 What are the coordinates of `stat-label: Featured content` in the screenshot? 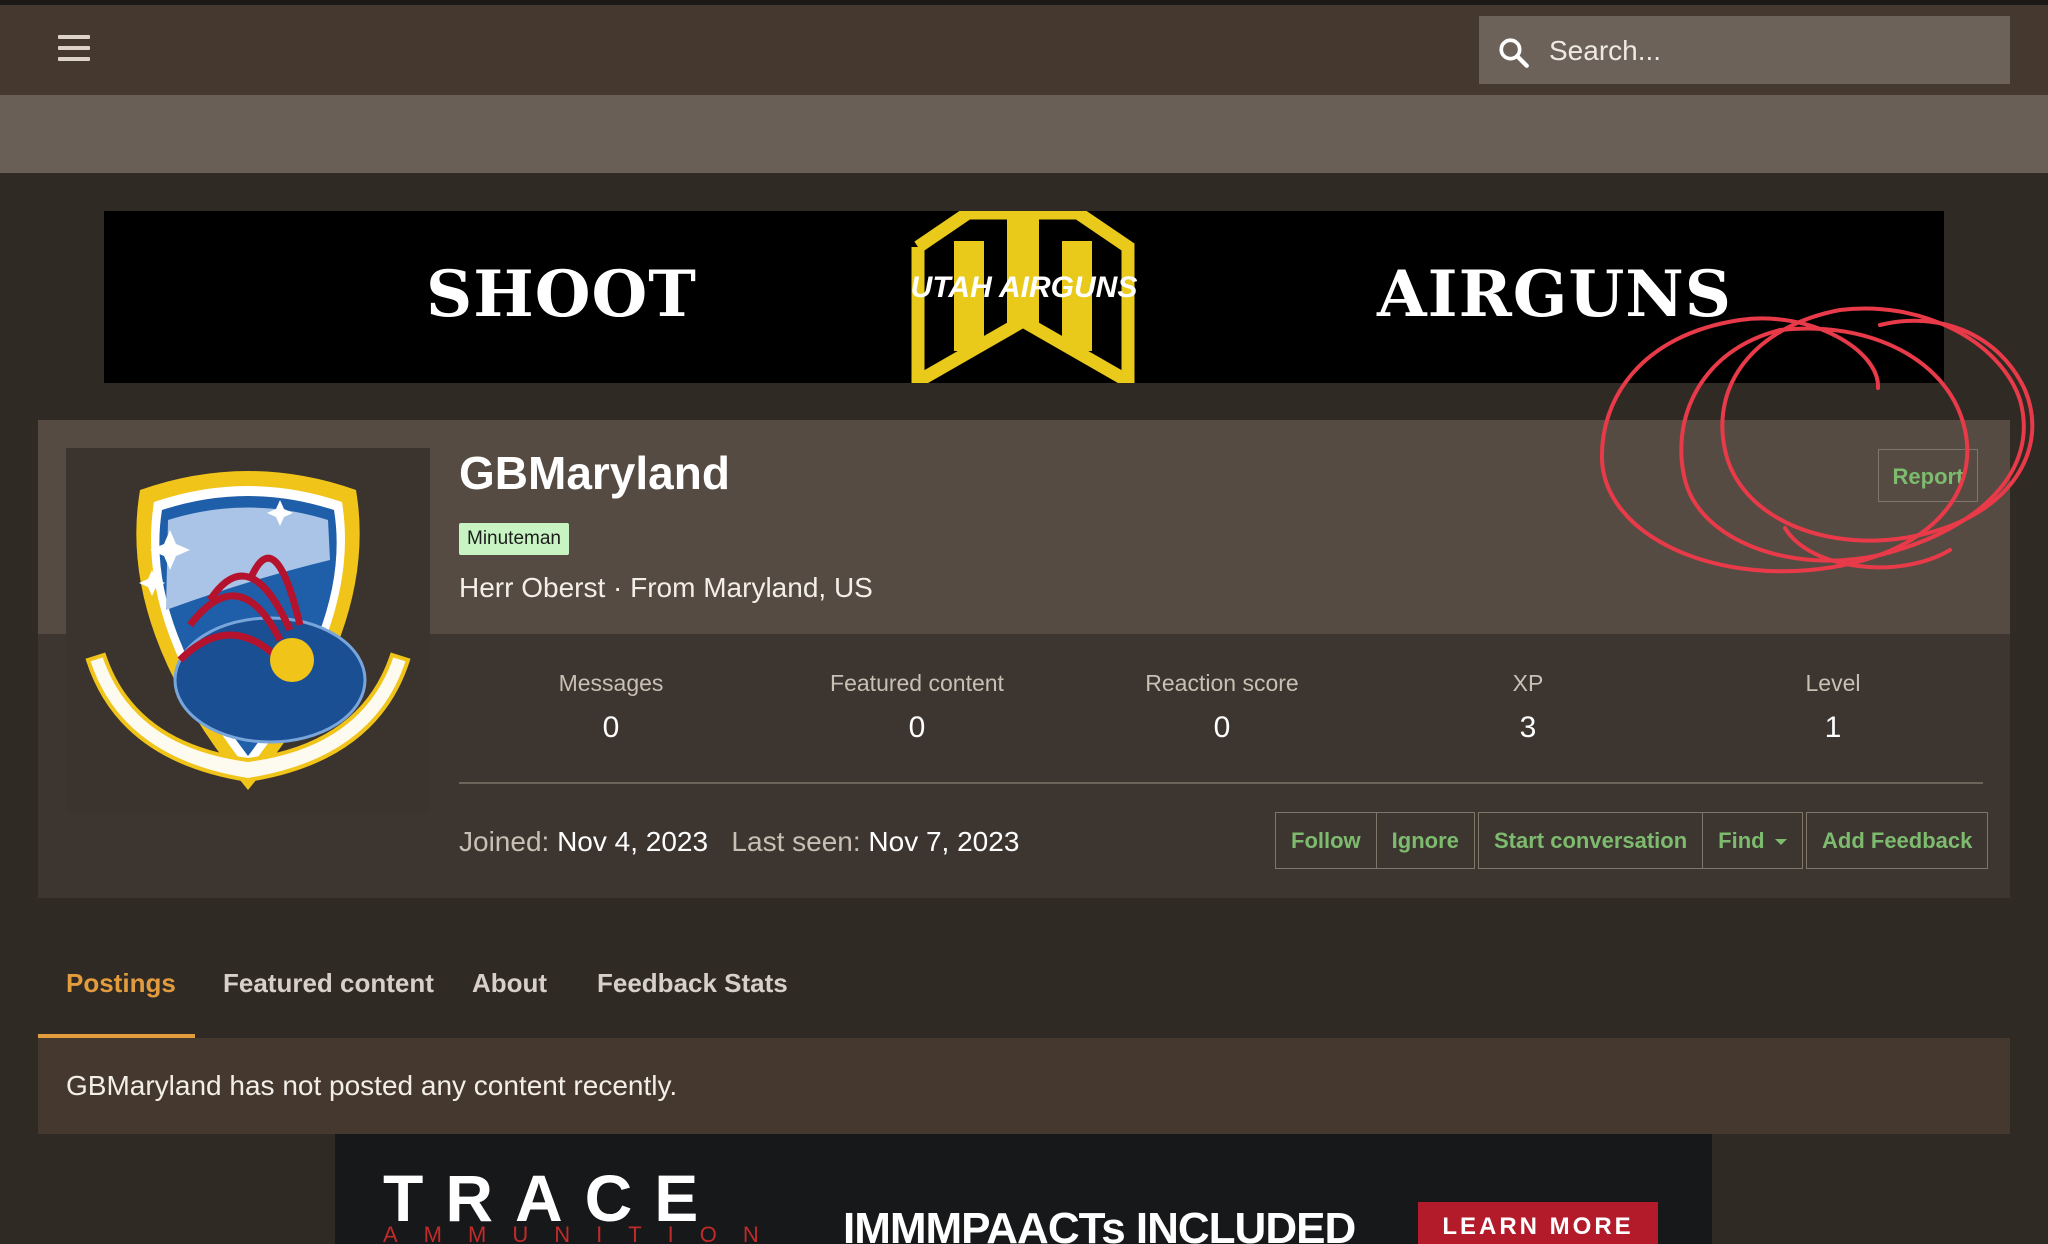 It's located at (917, 683).